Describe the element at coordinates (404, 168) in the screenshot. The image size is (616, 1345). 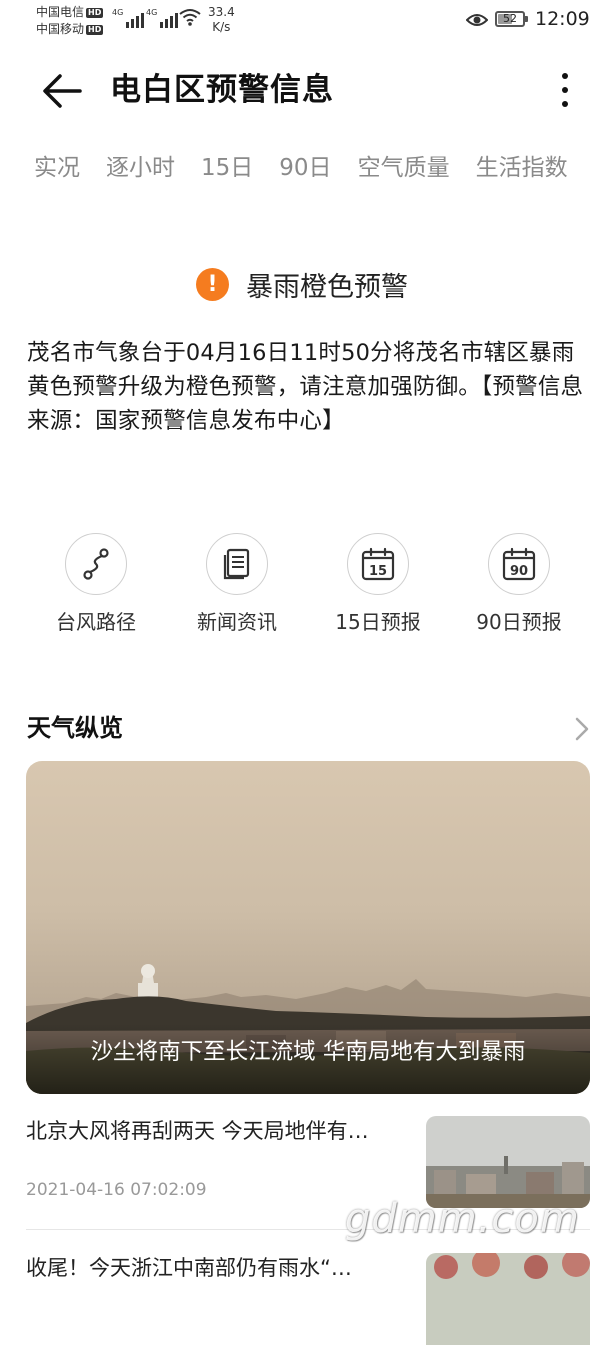
I see `tab-air-quality: 空气质量` at that location.